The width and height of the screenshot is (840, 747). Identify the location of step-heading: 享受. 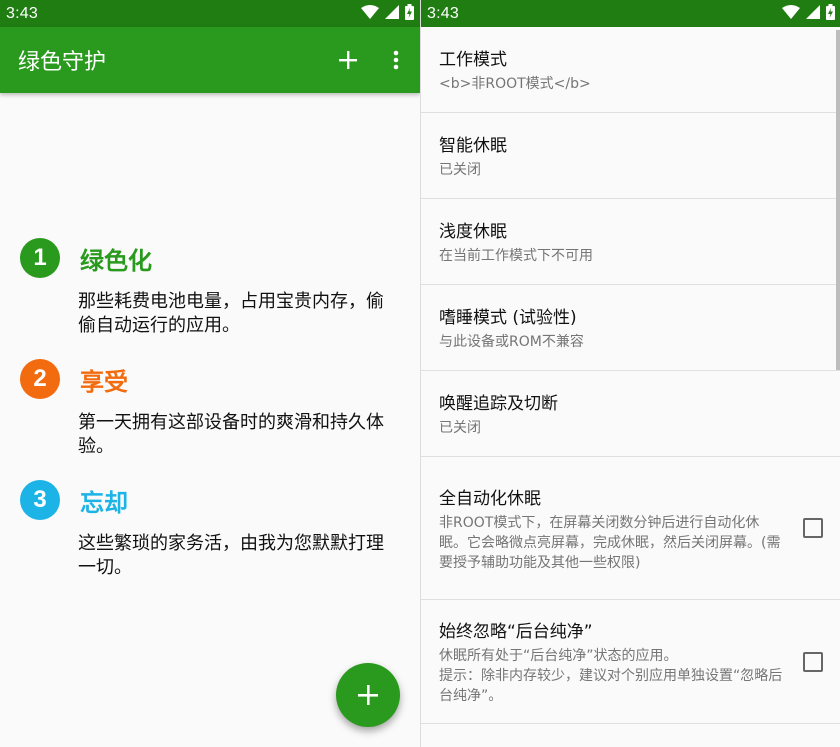
(104, 381).